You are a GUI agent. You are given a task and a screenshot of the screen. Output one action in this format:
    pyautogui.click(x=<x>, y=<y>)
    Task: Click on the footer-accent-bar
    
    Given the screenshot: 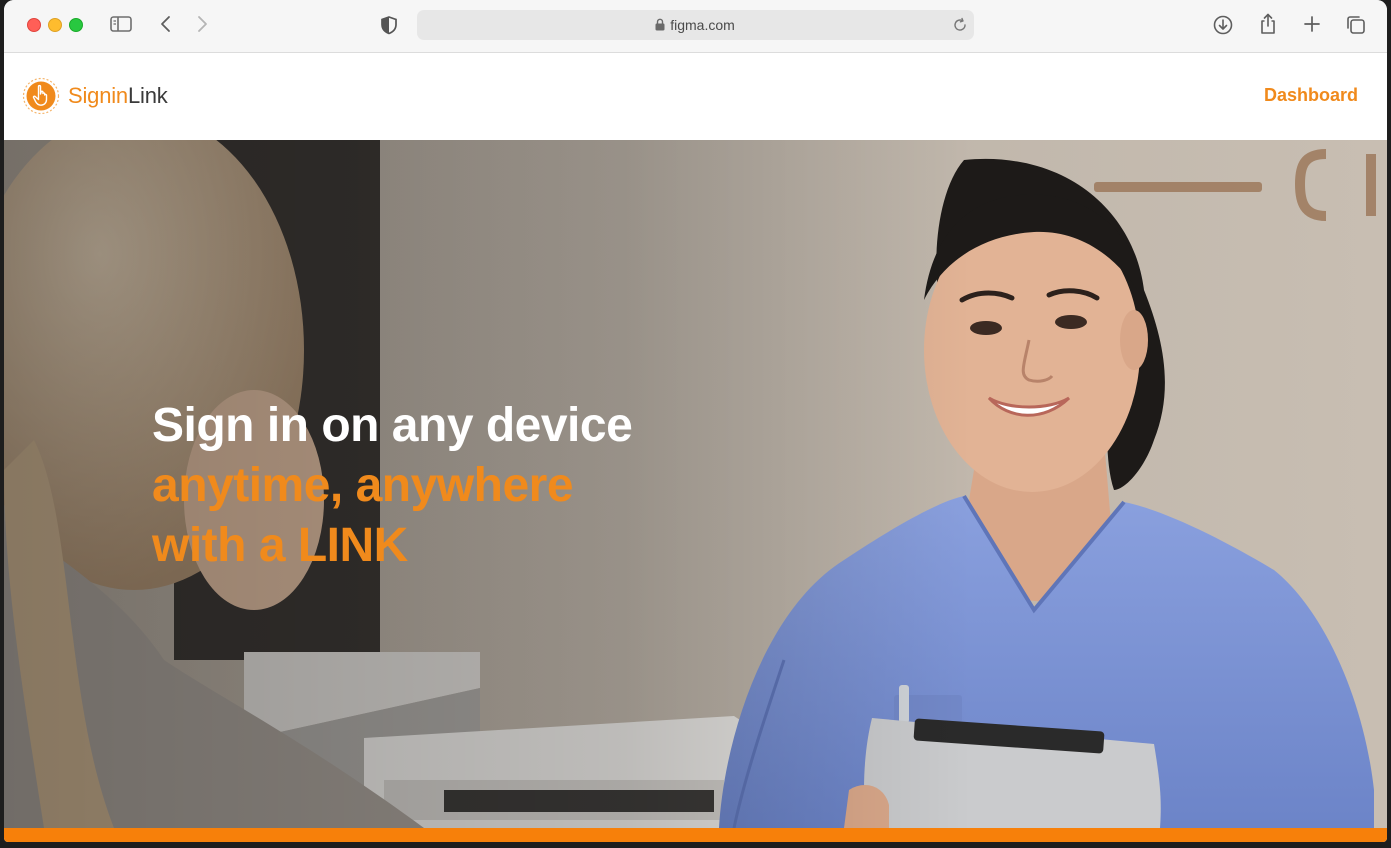 What is the action you would take?
    pyautogui.click(x=695, y=835)
    